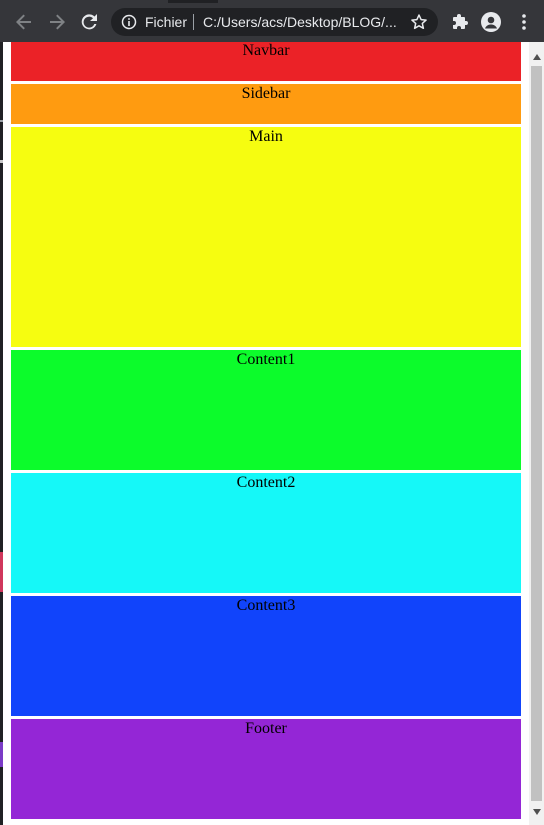 The image size is (544, 825). I want to click on extensions-button, so click(460, 22).